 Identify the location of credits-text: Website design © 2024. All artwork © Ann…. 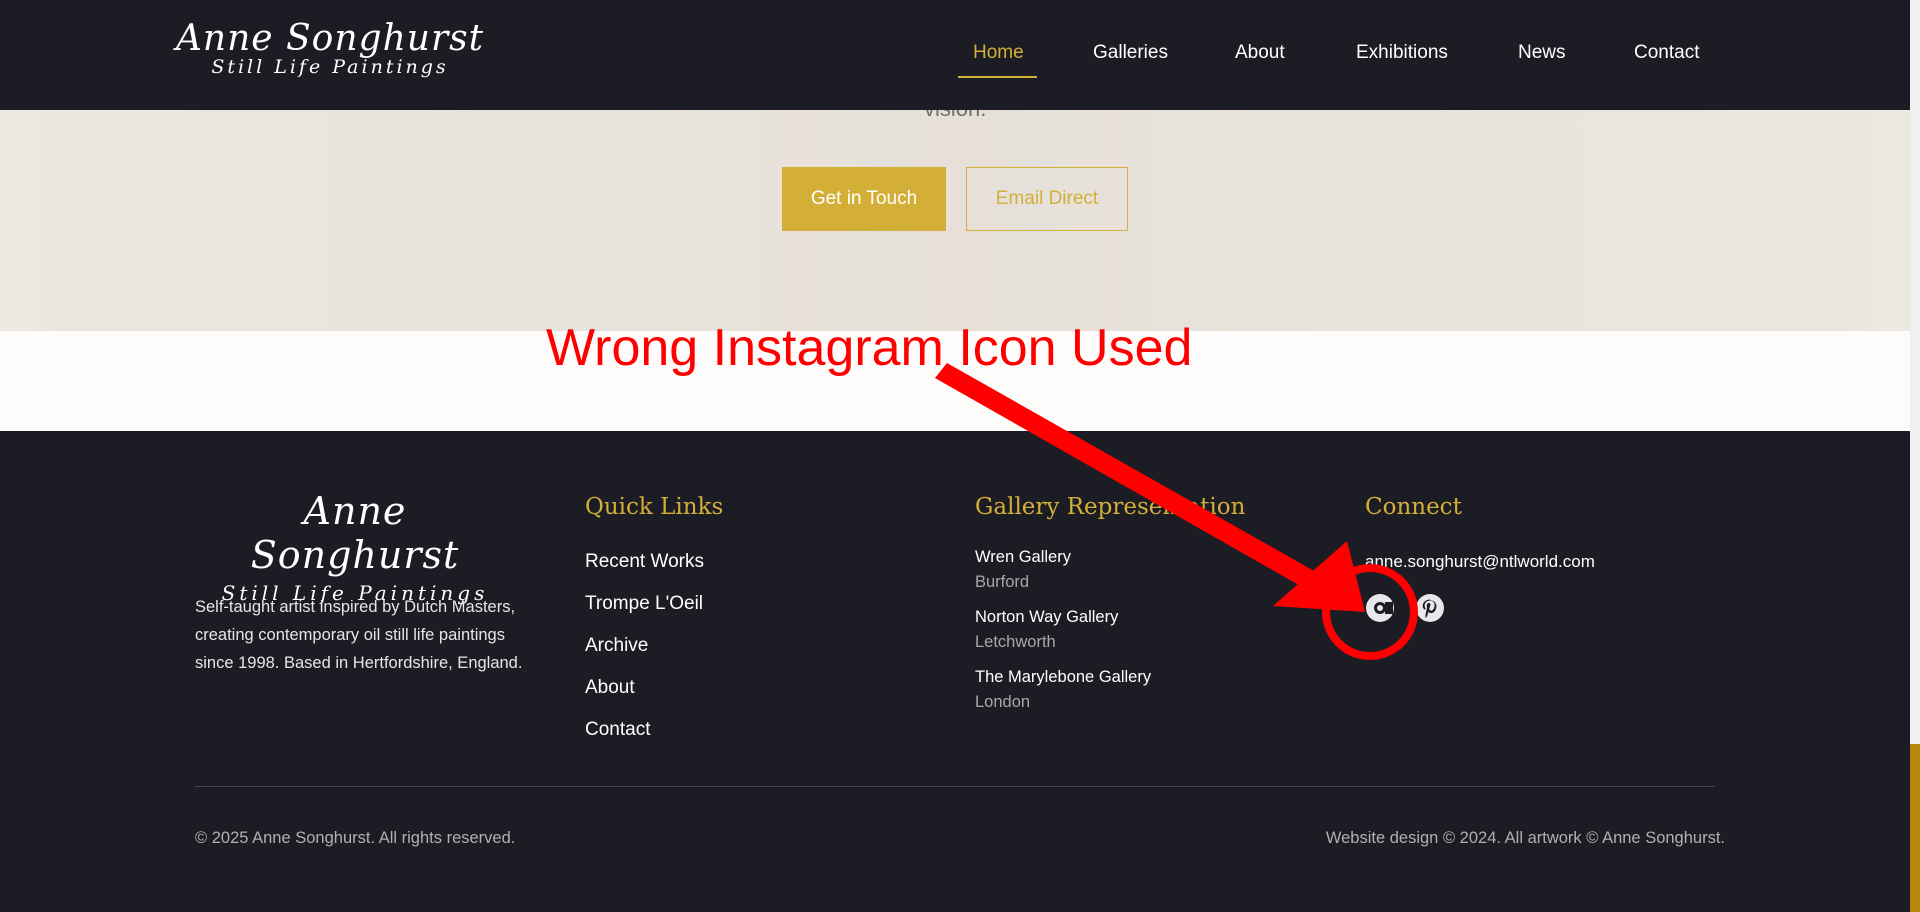
(1525, 838).